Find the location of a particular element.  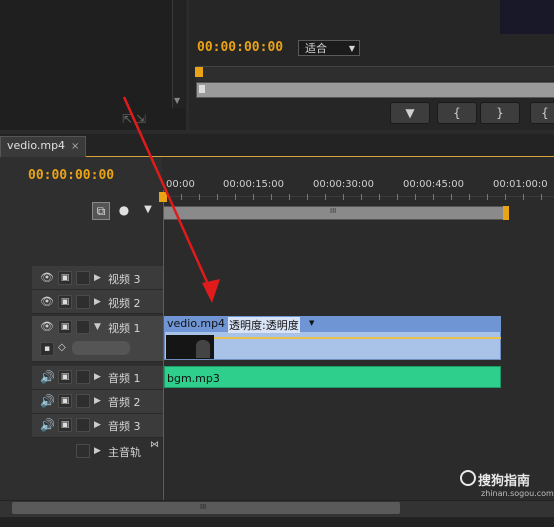

zoom-handle is located at coordinates (202, 89).